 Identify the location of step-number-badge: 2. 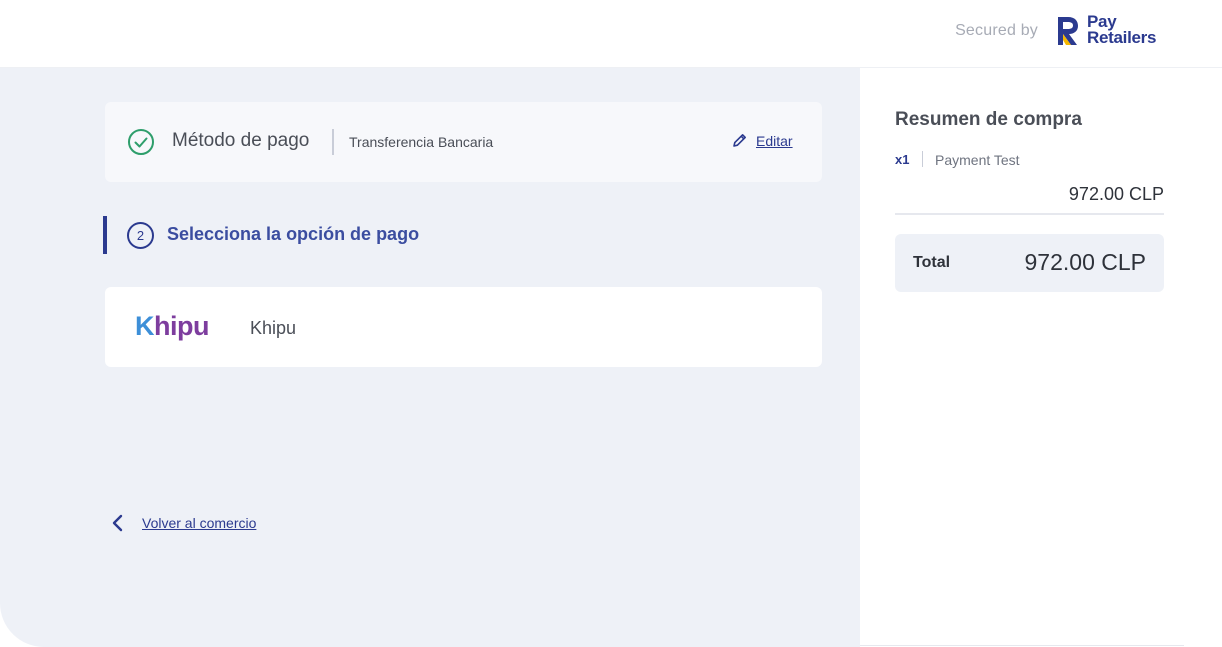
(140, 235).